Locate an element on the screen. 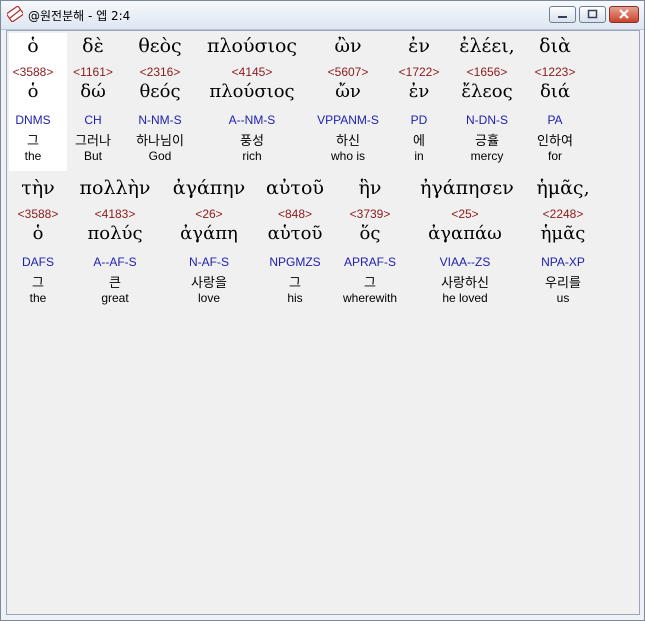  window-title: @원전분해 - 엡 2:4 is located at coordinates (79, 16).